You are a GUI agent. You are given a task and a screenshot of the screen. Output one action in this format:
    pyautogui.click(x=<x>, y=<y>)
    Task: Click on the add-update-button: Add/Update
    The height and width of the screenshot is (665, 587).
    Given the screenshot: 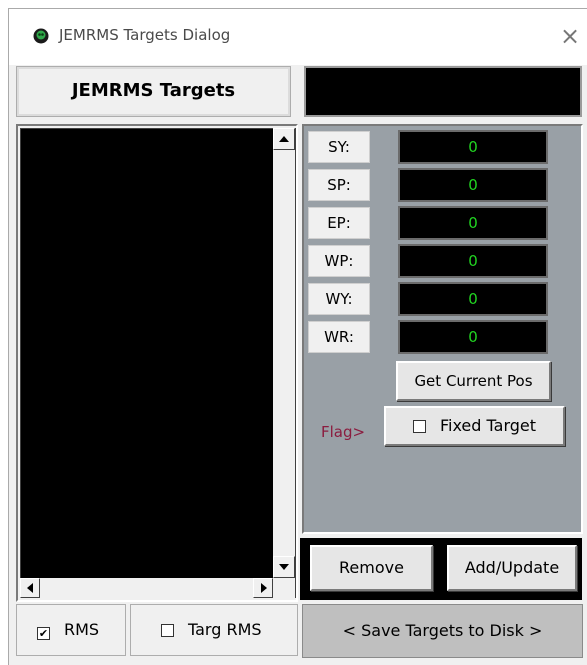 What is the action you would take?
    pyautogui.click(x=512, y=568)
    